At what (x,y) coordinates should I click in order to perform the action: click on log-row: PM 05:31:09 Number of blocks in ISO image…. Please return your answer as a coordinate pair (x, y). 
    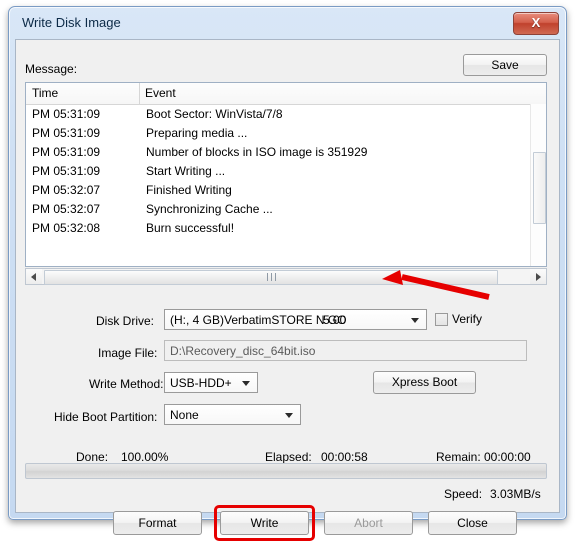
    Looking at the image, I should click on (286, 152).